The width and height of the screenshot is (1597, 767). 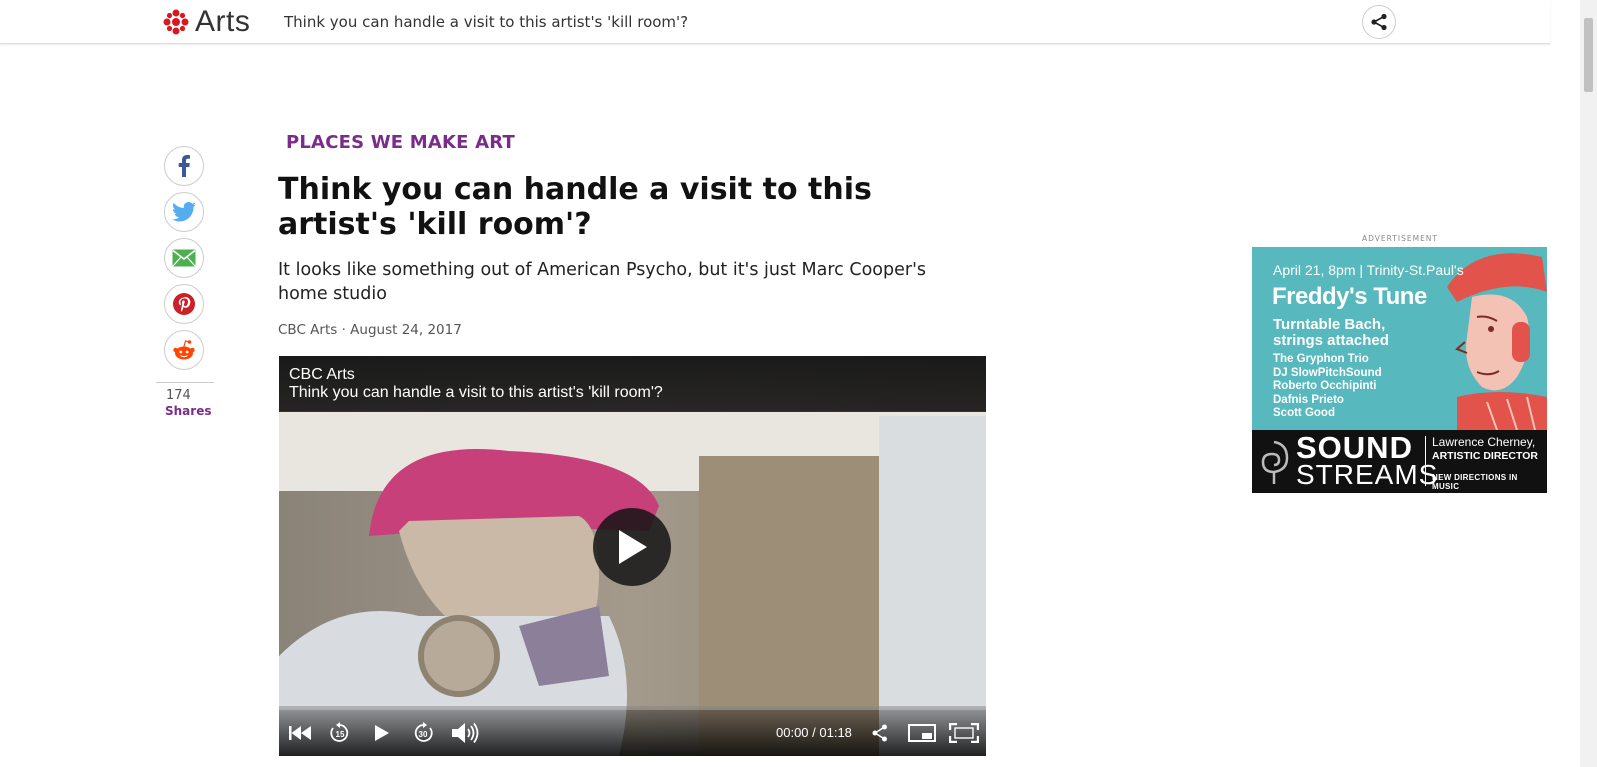 I want to click on ad-brand-divider, so click(x=1425, y=461).